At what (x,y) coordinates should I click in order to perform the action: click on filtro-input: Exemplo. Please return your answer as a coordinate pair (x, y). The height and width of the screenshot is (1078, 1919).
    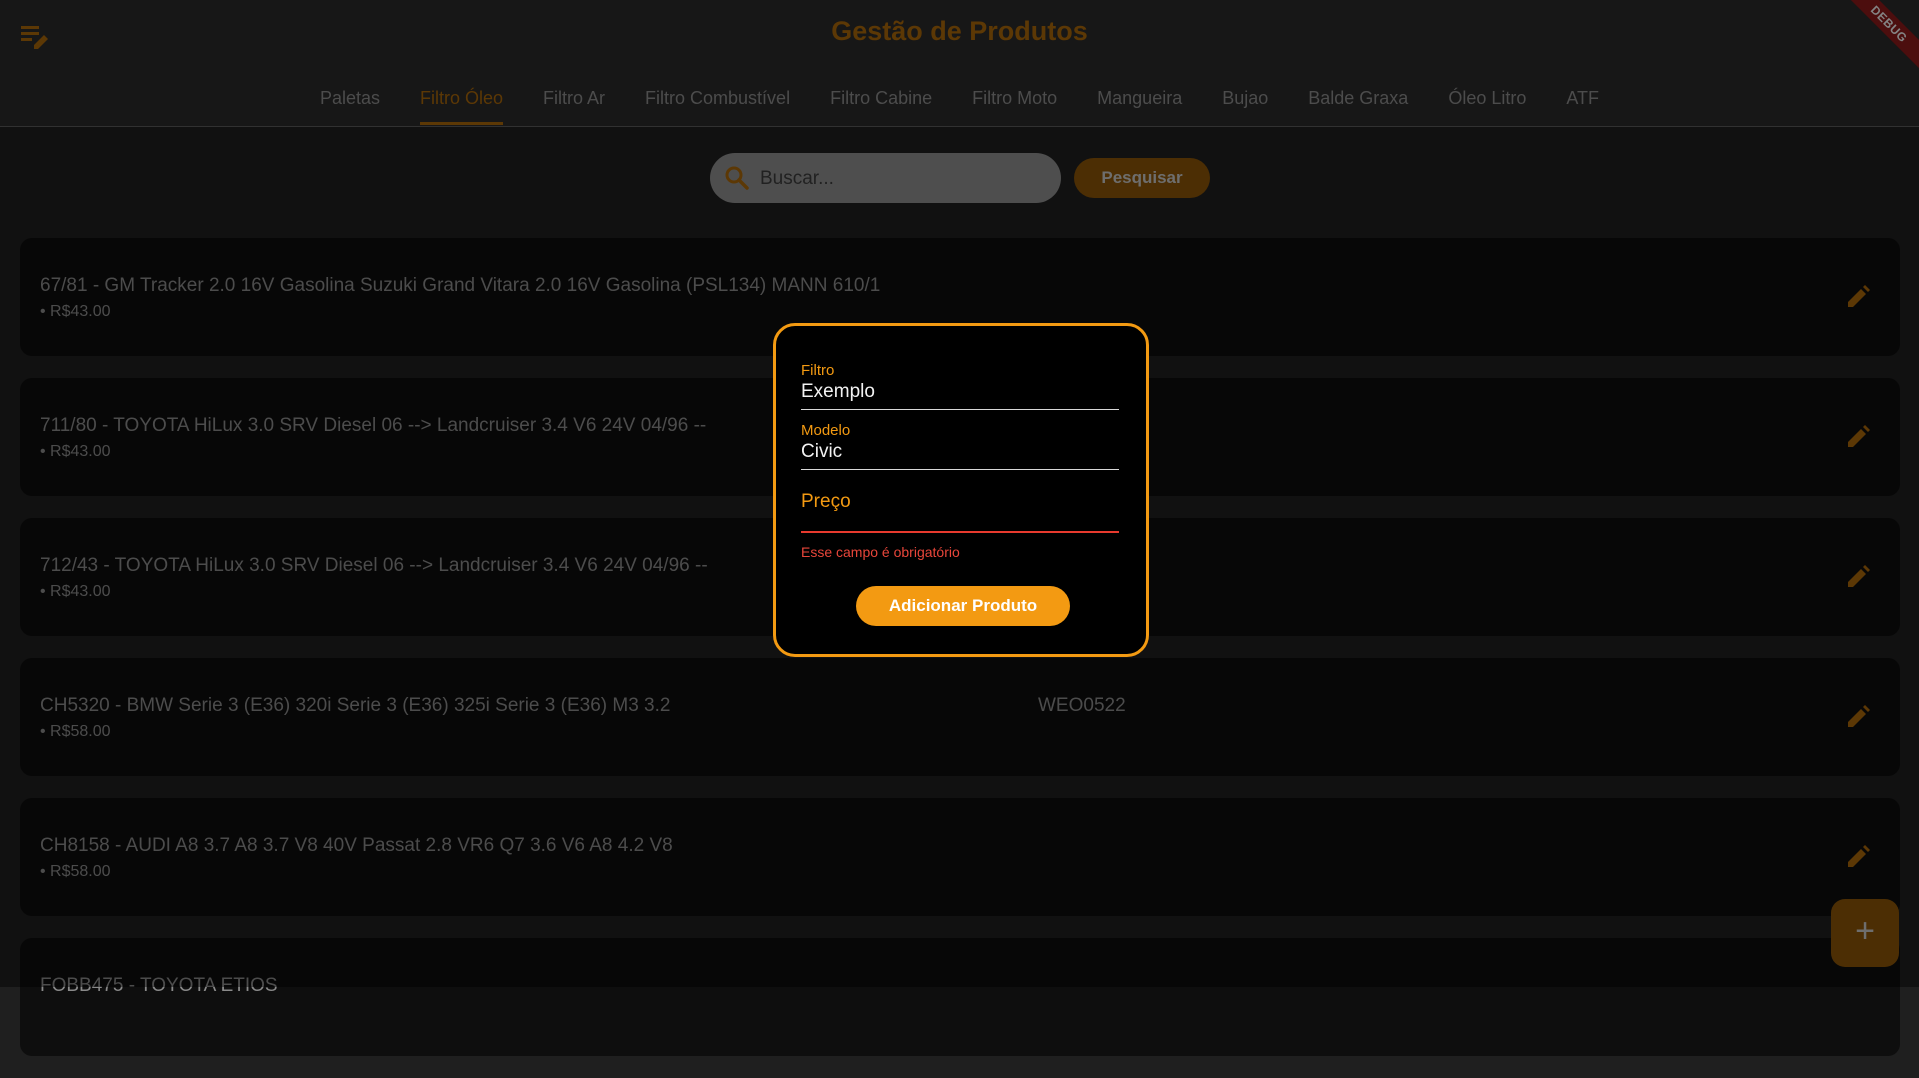
    Looking at the image, I should click on (960, 395).